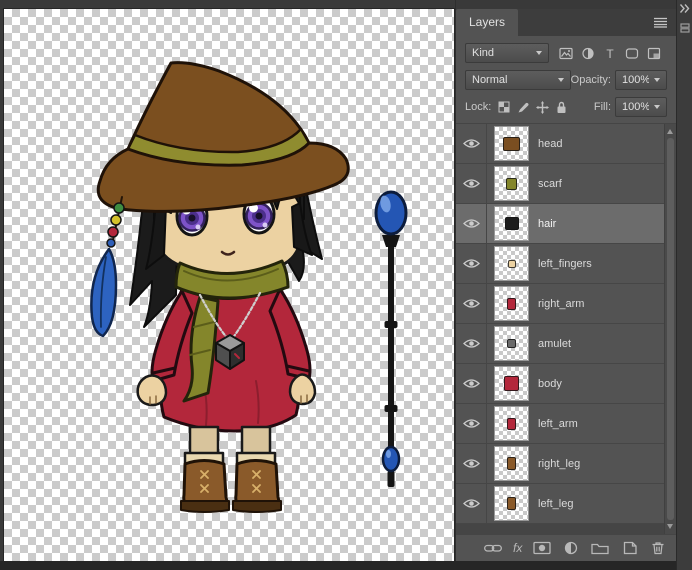 The width and height of the screenshot is (692, 570). Describe the element at coordinates (660, 22) in the screenshot. I see `panel-menu-button` at that location.